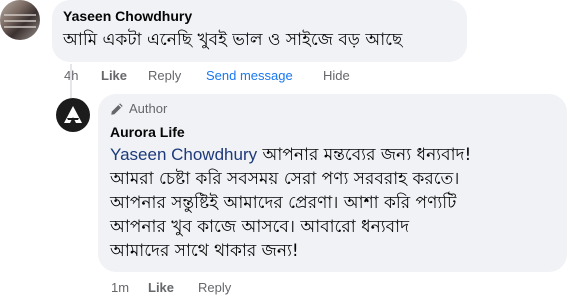 The image size is (578, 302). What do you see at coordinates (161, 287) in the screenshot?
I see `reply-like-button: Like` at bounding box center [161, 287].